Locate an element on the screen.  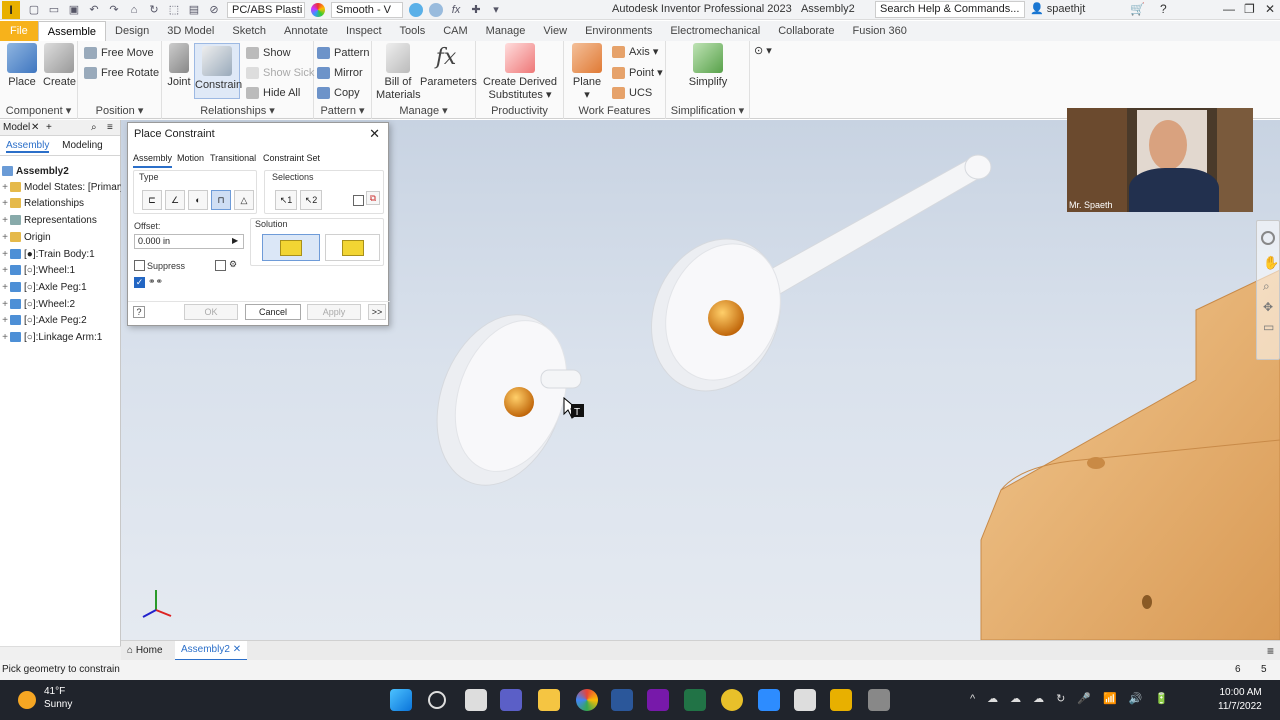
pick-part-first-checkbox is located at coordinates (358, 200).